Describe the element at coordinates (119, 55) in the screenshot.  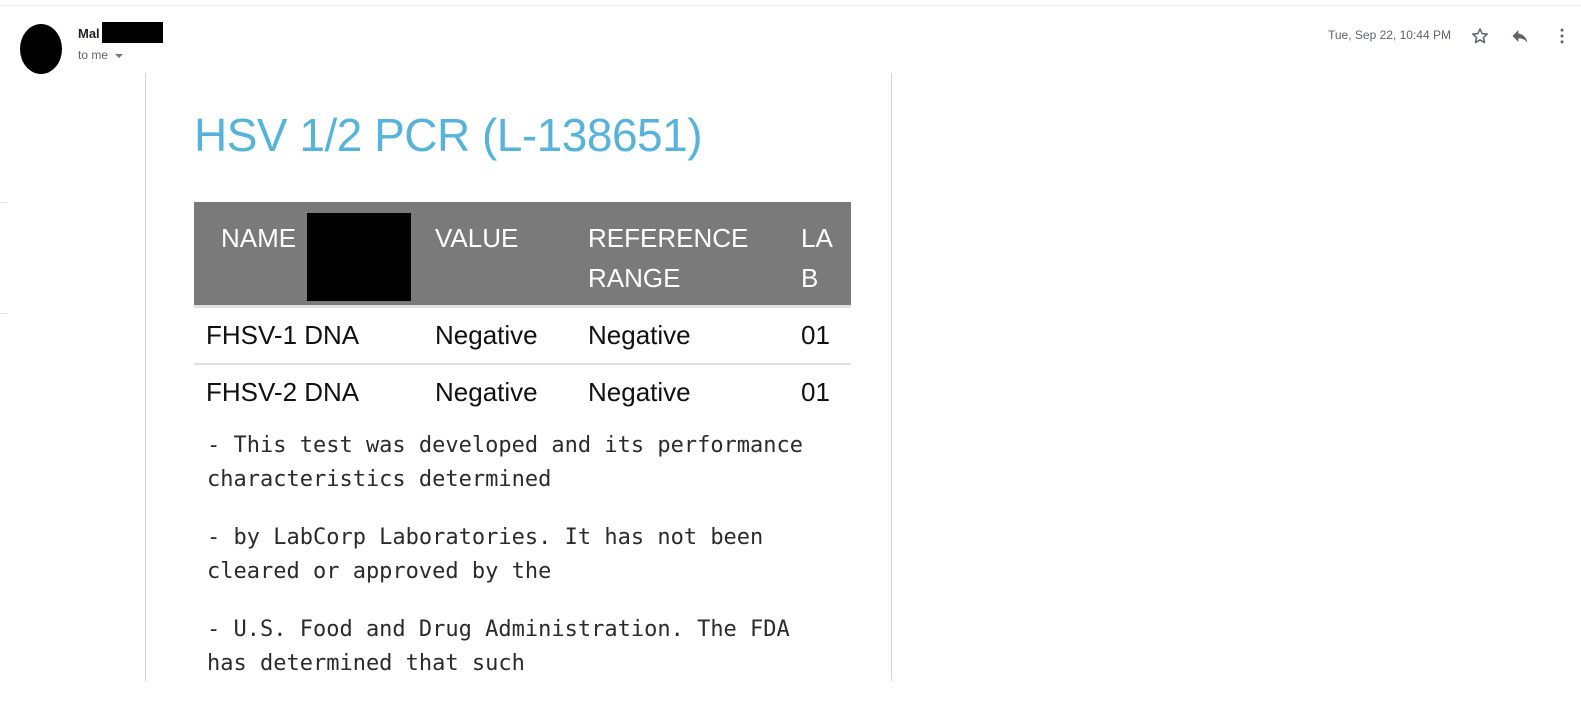
I see `chevron-down-icon` at that location.